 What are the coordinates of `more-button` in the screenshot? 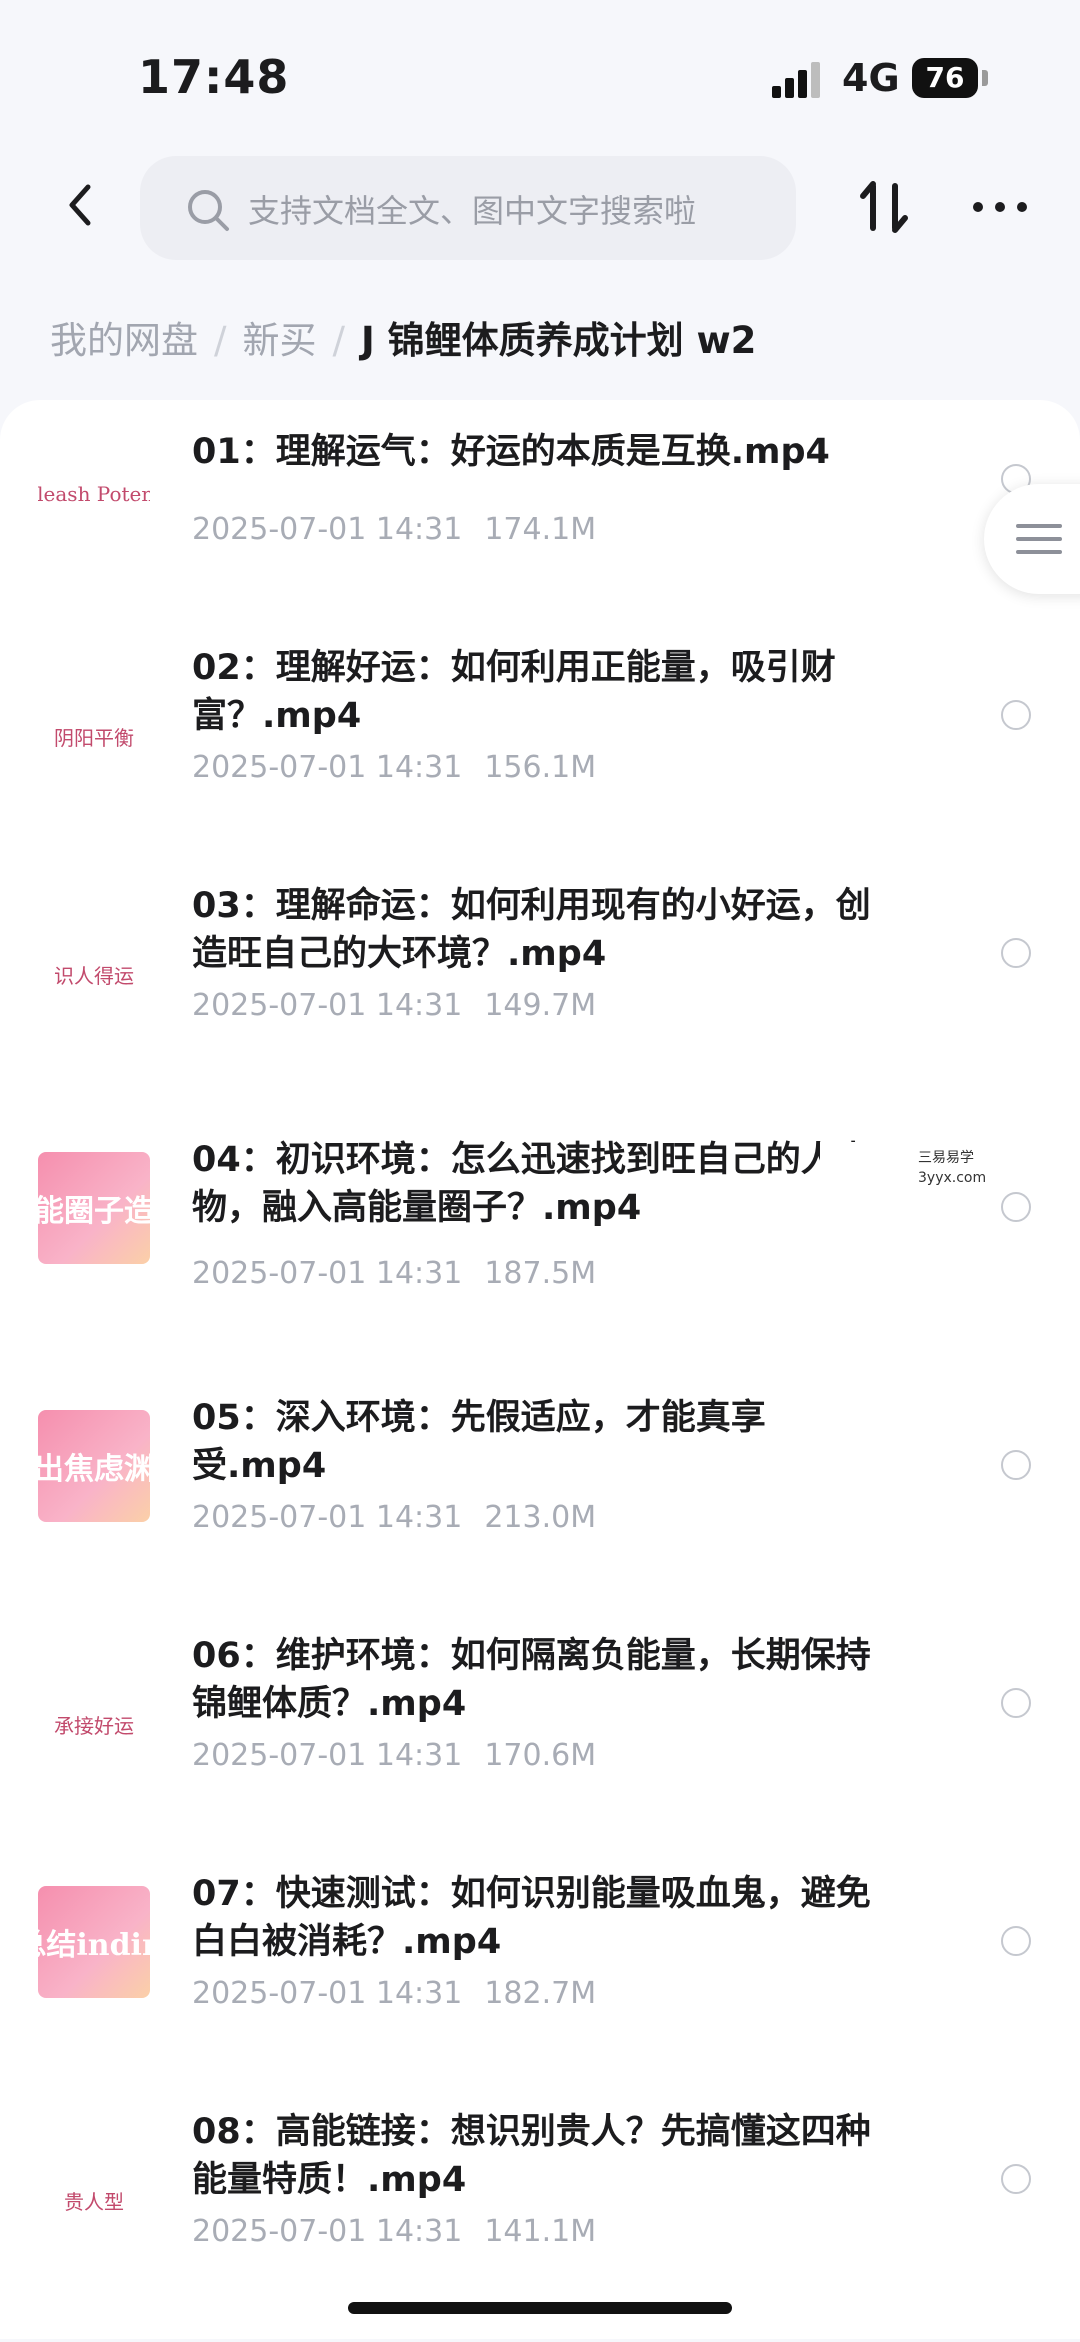 It's located at (1000, 207).